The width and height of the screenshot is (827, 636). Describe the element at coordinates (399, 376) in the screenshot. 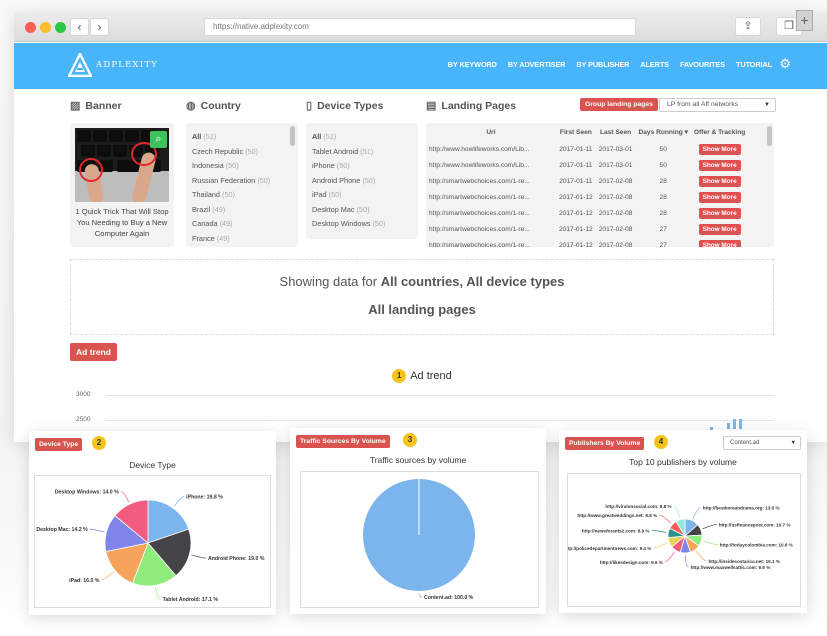

I see `step-badge-1: 1` at that location.